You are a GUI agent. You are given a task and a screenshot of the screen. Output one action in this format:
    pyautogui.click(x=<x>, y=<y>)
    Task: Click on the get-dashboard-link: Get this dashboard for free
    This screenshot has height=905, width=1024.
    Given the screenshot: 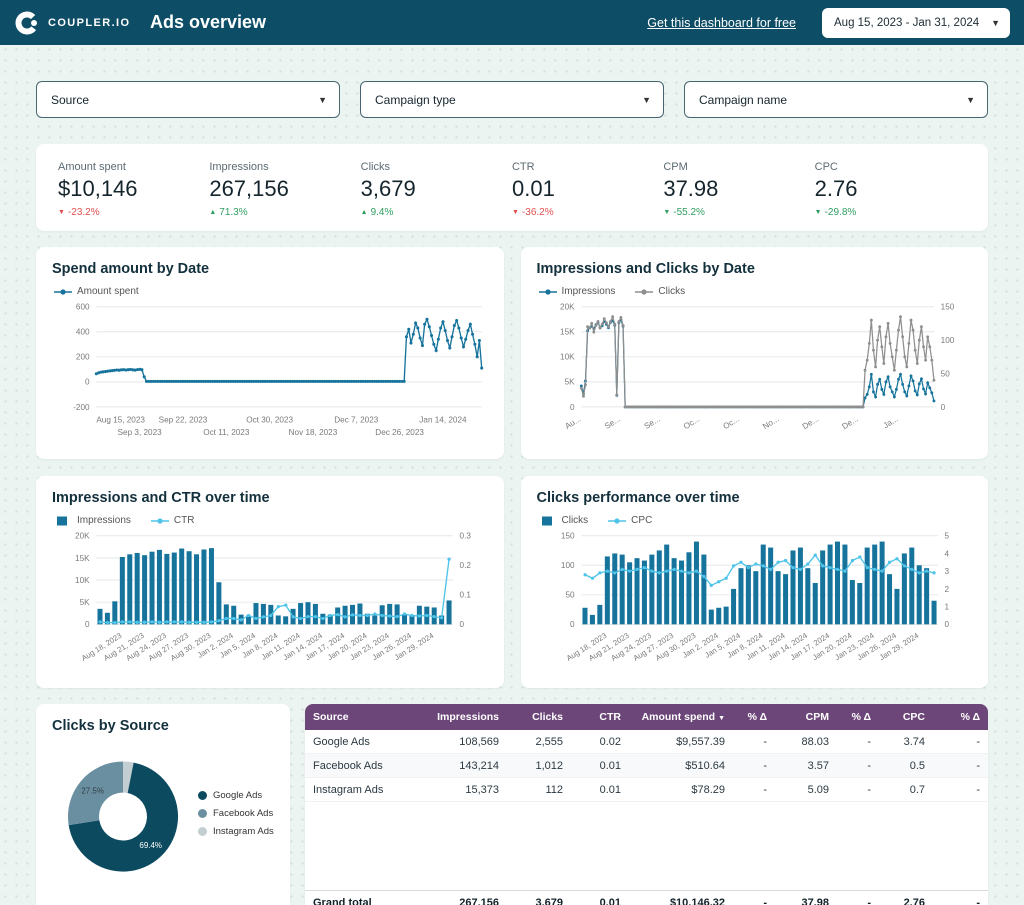 What is the action you would take?
    pyautogui.click(x=721, y=23)
    